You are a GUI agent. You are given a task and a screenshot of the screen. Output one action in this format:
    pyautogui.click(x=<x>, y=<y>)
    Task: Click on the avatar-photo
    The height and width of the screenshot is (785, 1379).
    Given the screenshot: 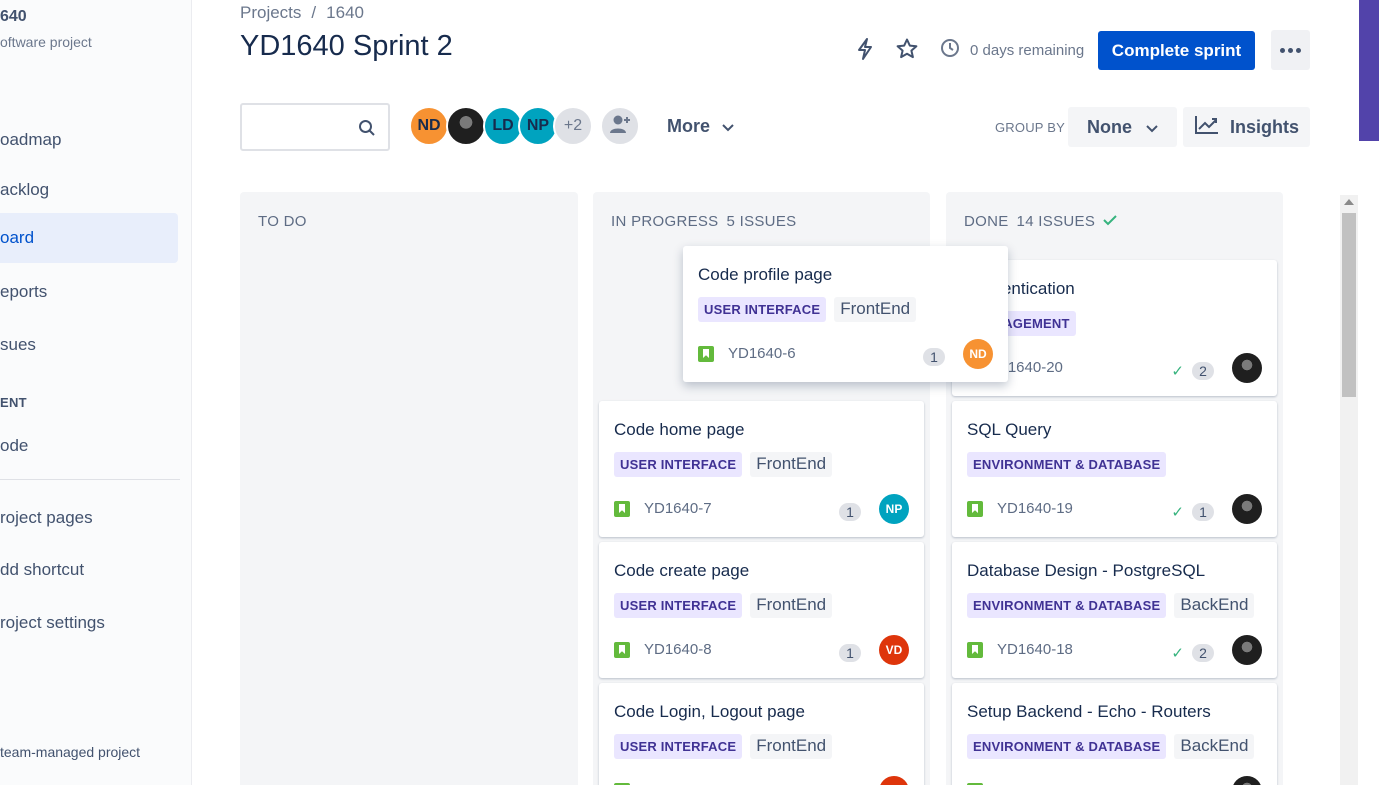 What is the action you would take?
    pyautogui.click(x=466, y=126)
    